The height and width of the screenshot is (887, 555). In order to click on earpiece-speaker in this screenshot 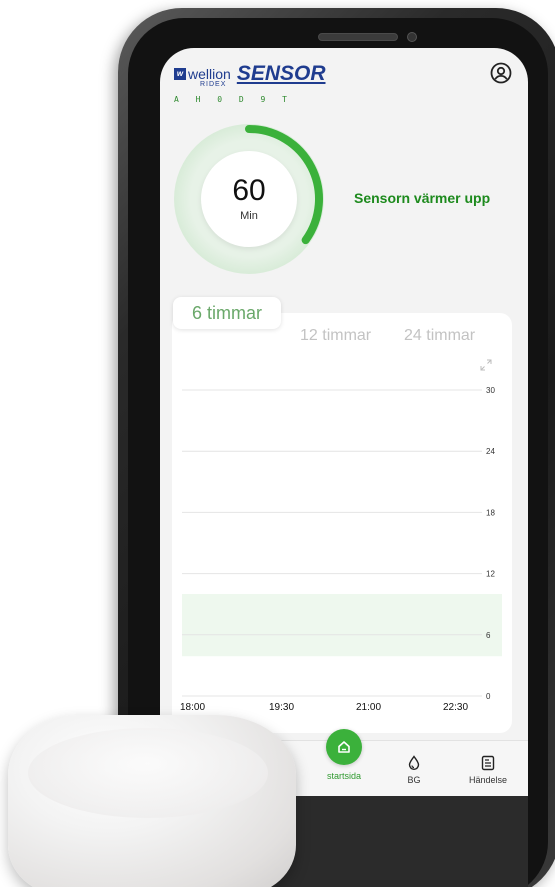, I will do `click(358, 37)`.